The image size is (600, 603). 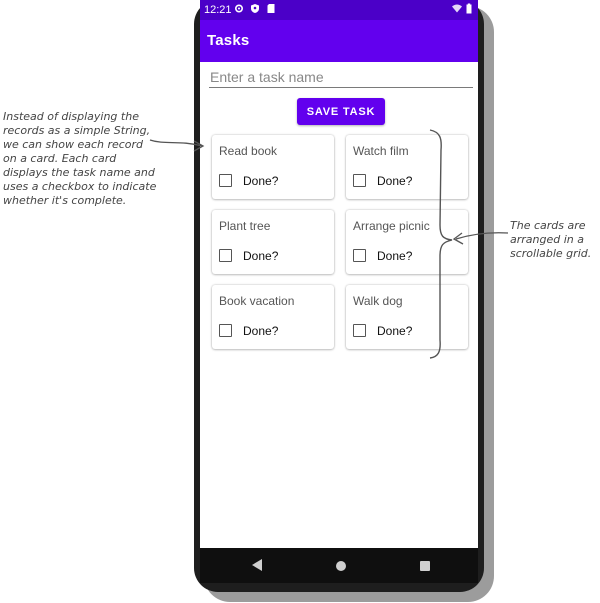 I want to click on task-name: Arrange picnic, so click(x=391, y=226).